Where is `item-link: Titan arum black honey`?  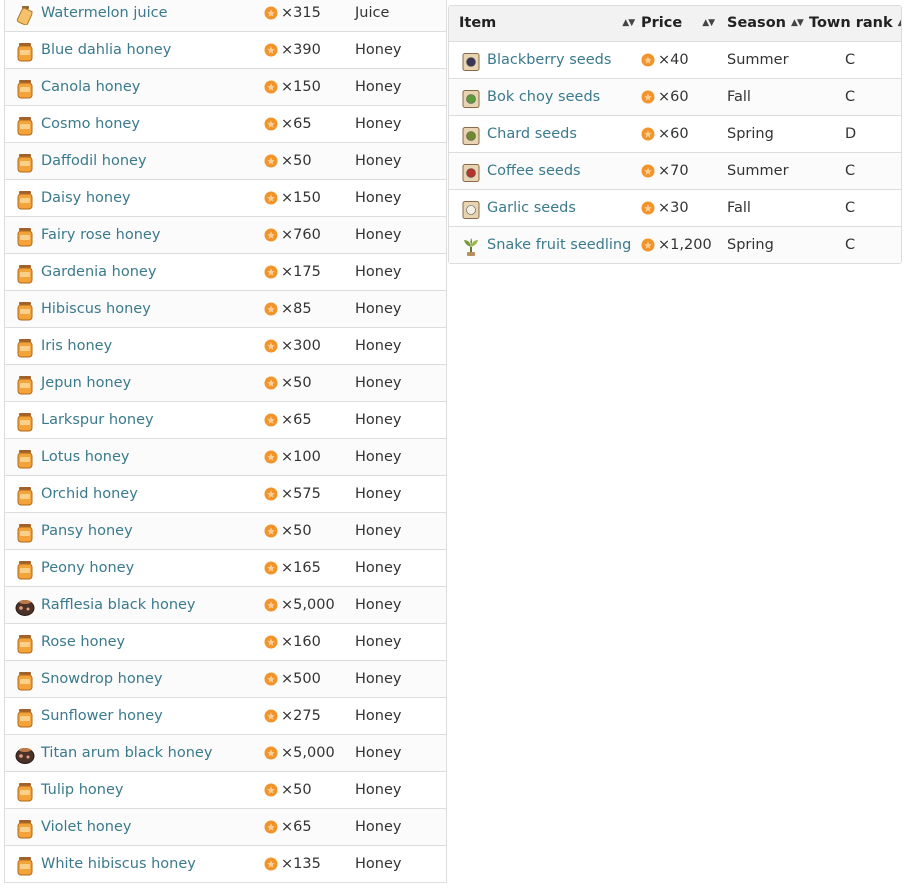
item-link: Titan arum black honey is located at coordinates (126, 753).